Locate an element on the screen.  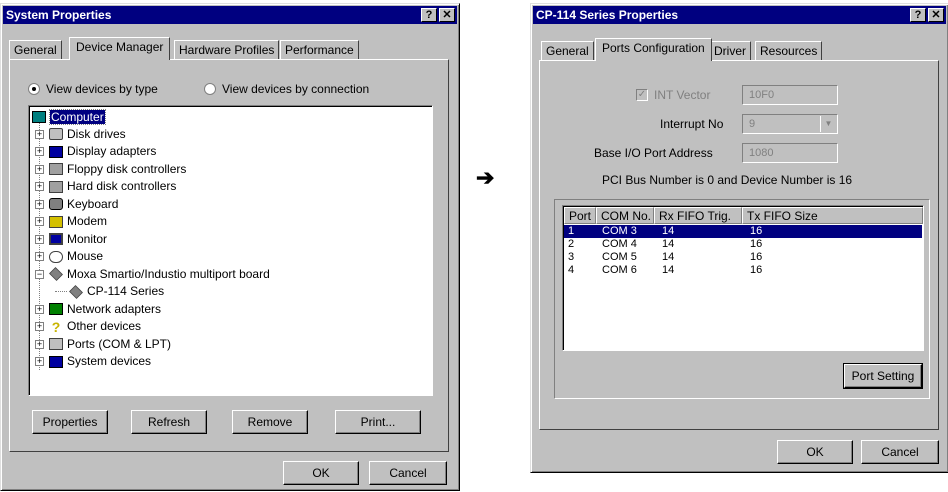
tree-item: + Ports (COM & LPT) is located at coordinates (103, 344).